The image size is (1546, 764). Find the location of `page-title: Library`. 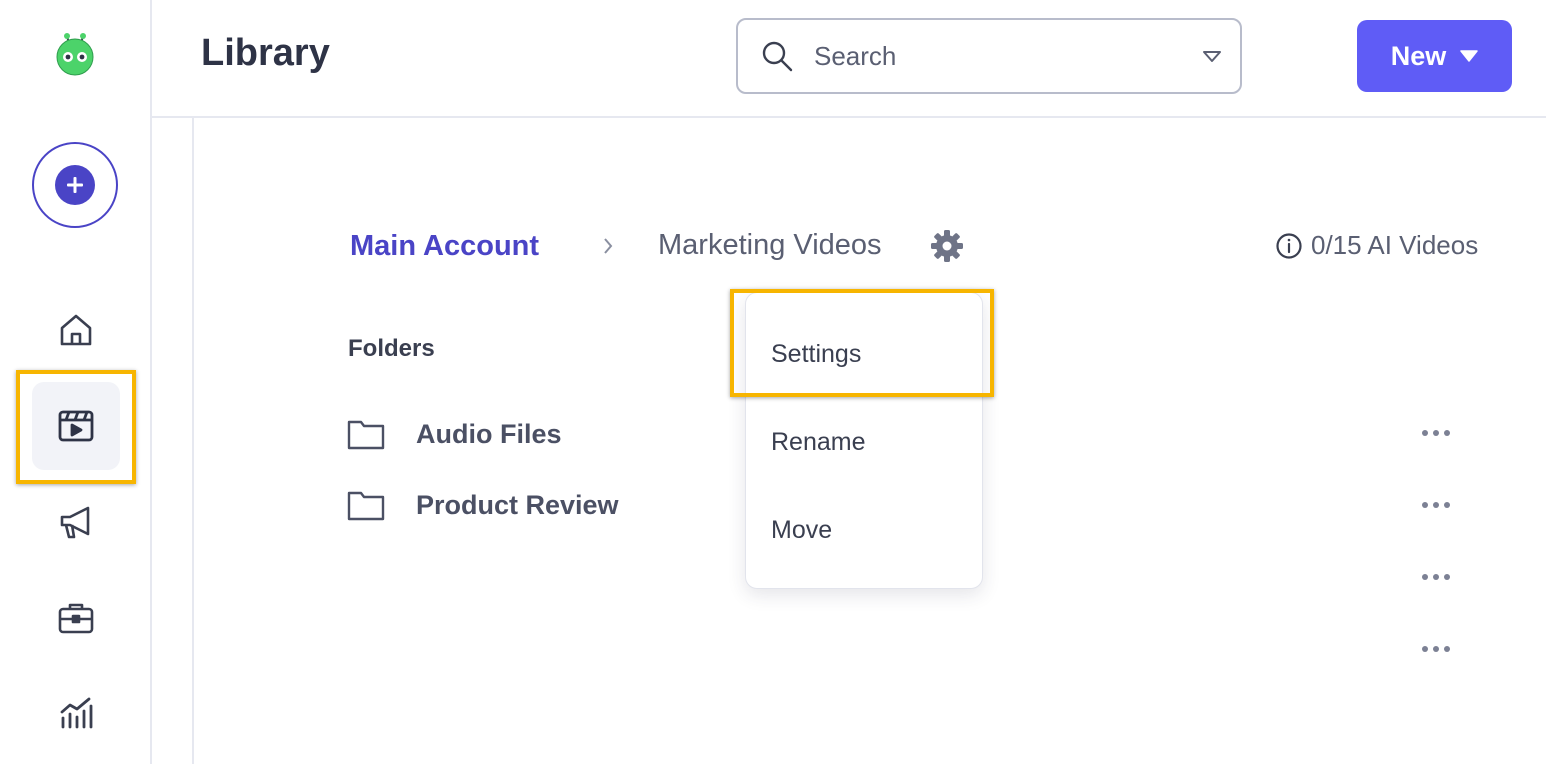

page-title: Library is located at coordinates (265, 53).